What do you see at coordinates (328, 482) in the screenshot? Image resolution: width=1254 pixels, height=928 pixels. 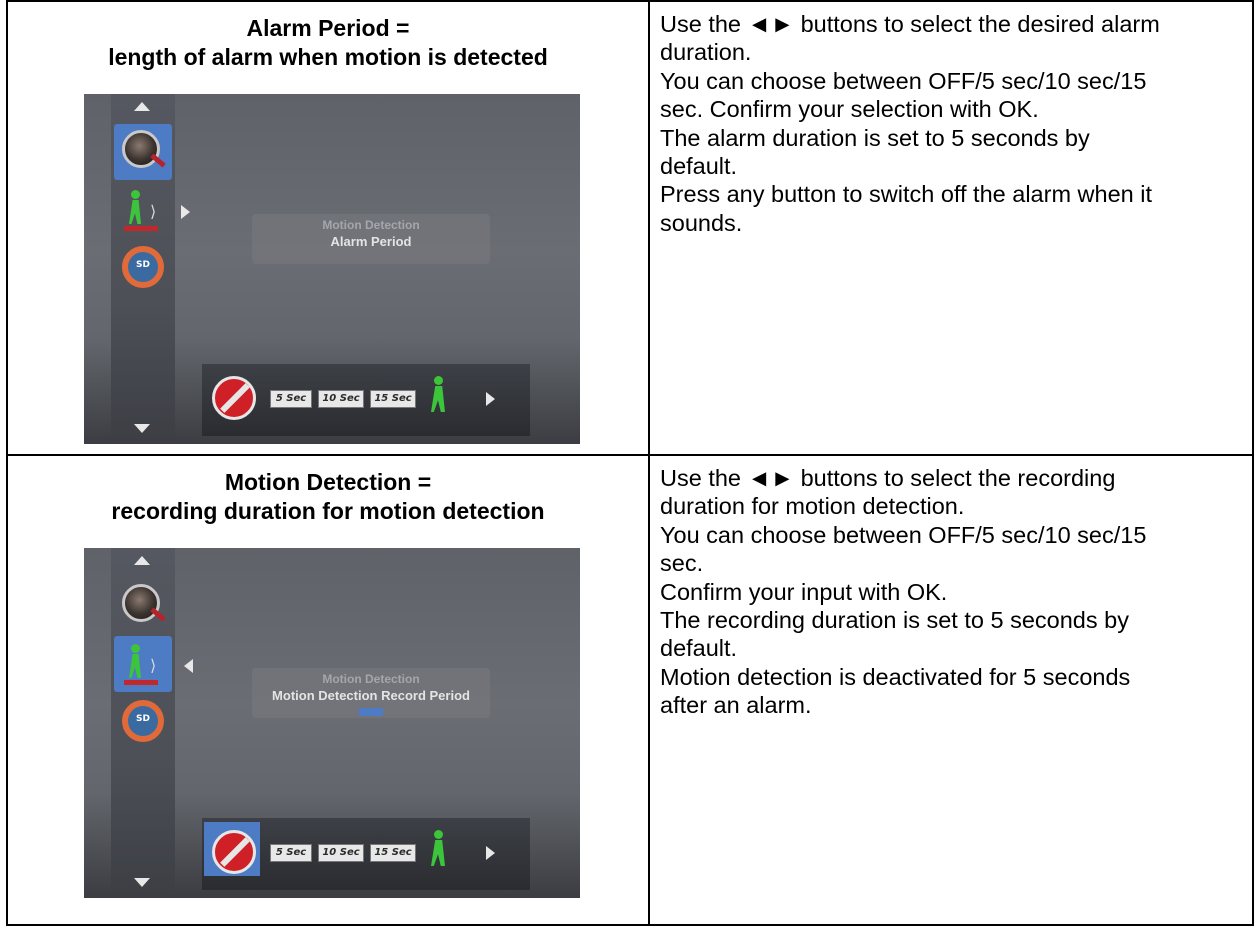 I see `heading-line: Motion Detection =` at bounding box center [328, 482].